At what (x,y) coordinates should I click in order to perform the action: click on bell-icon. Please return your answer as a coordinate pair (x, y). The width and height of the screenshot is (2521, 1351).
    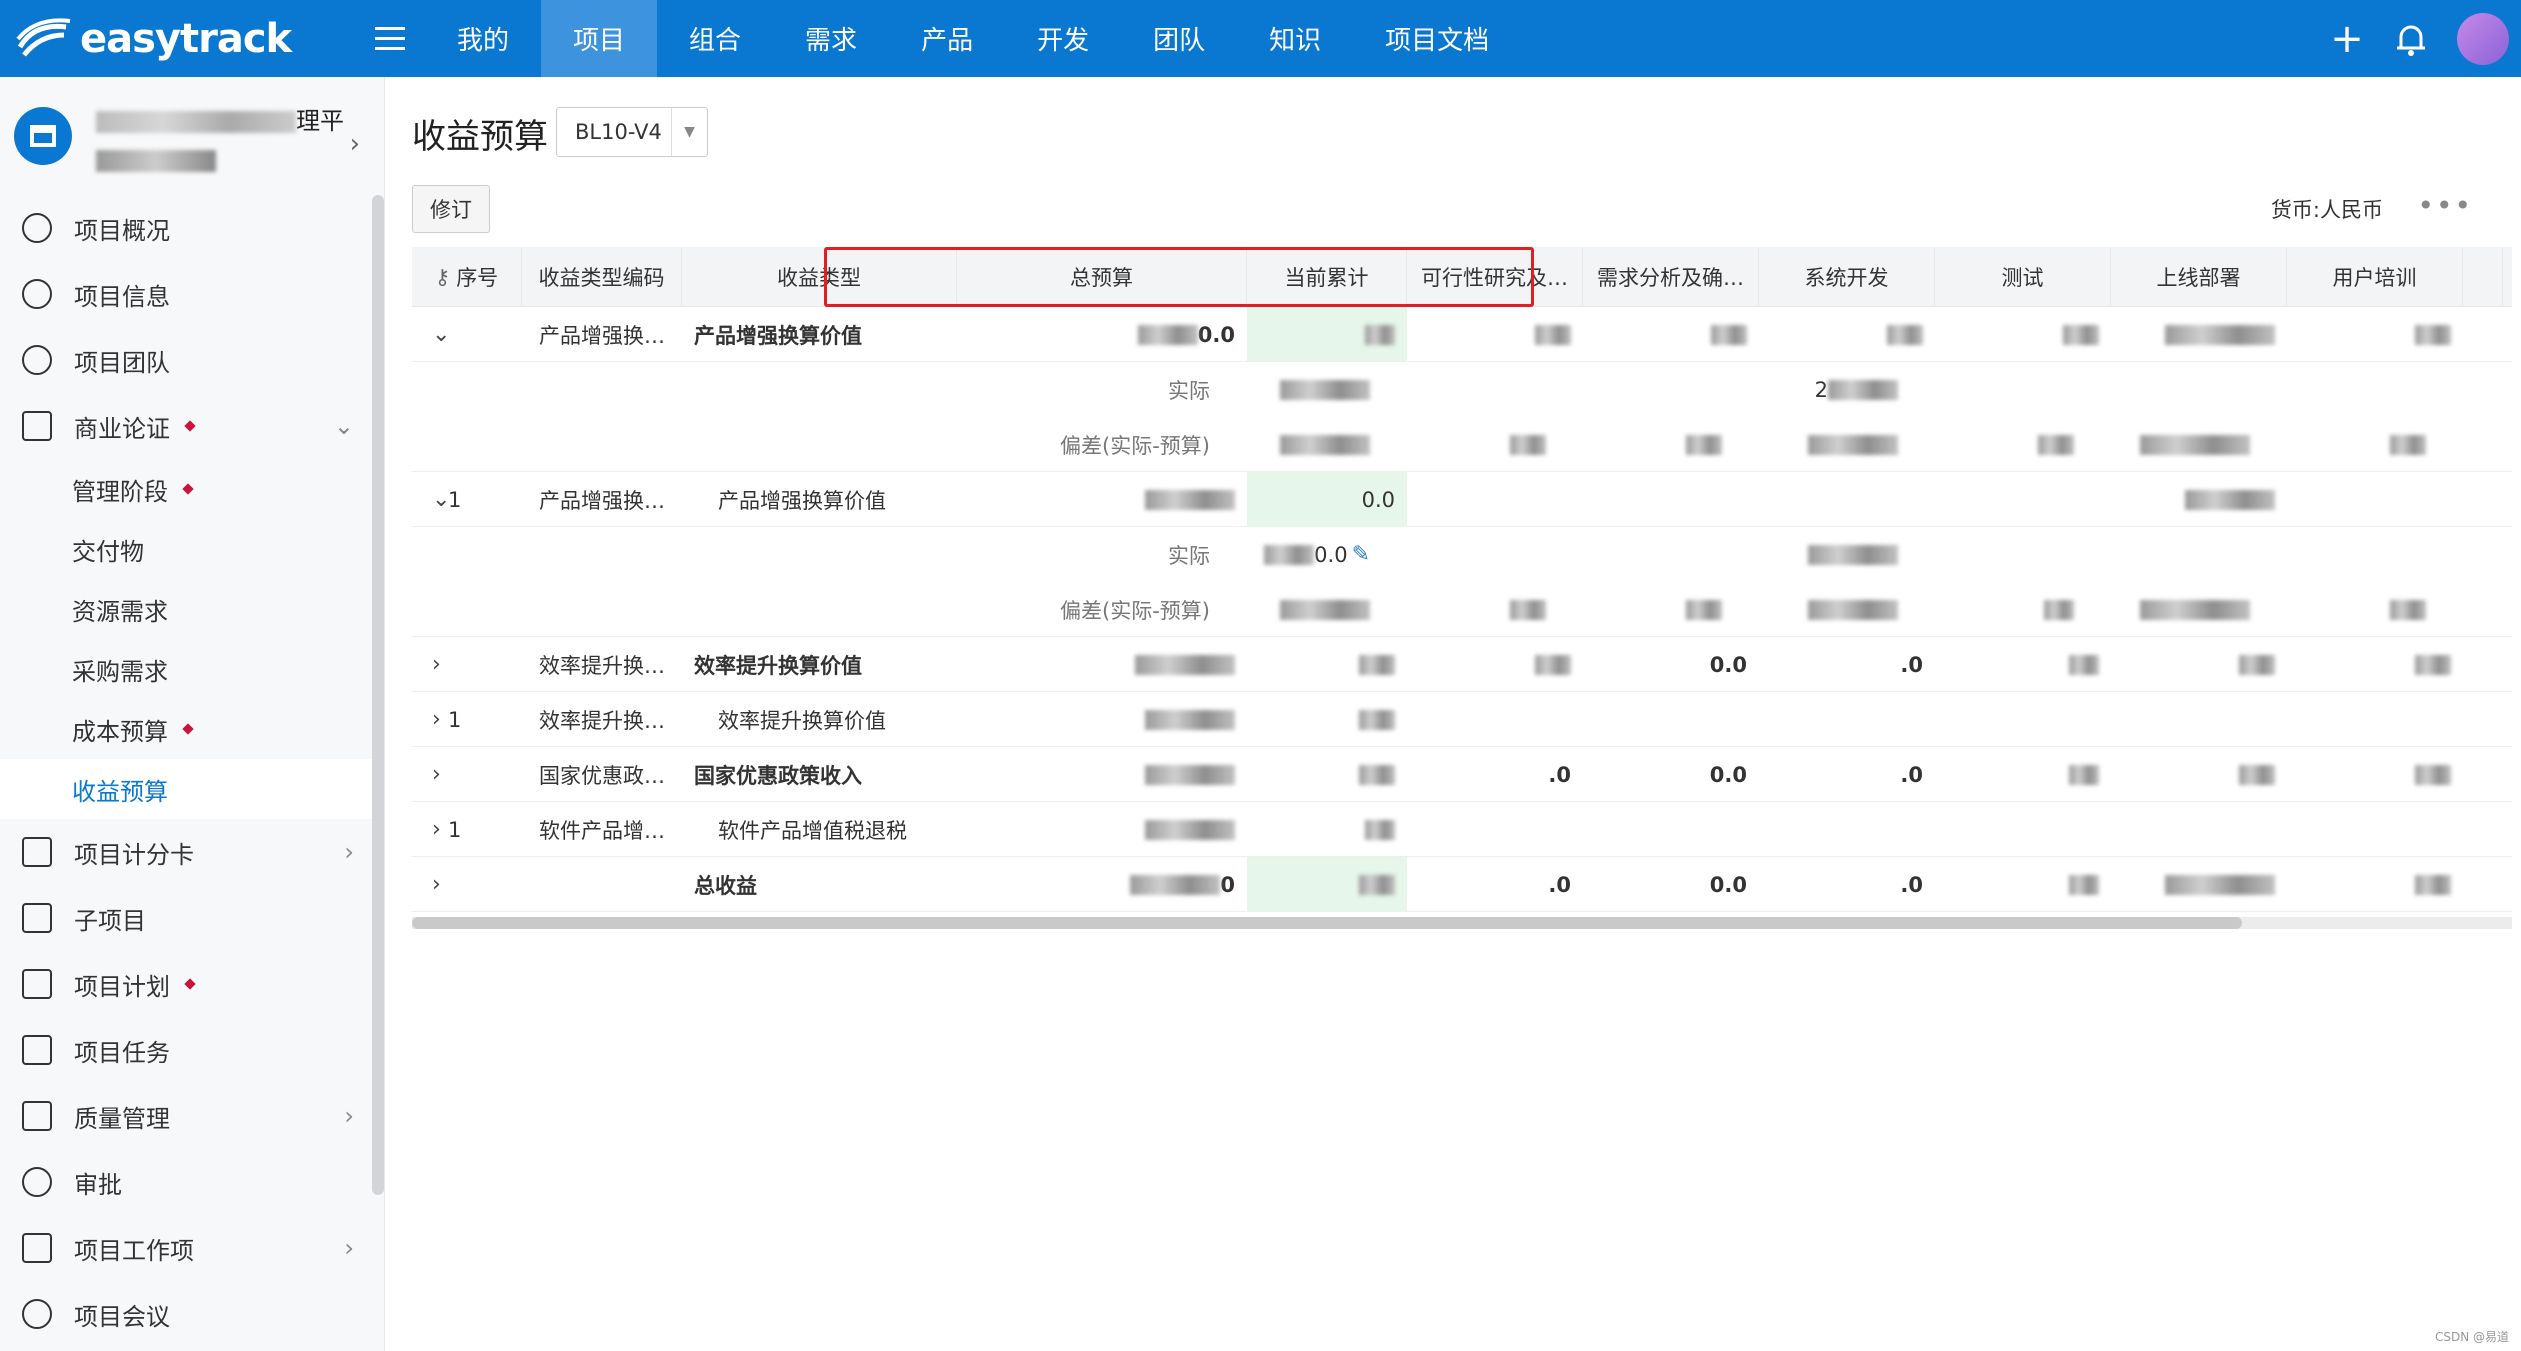
    Looking at the image, I should click on (2411, 38).